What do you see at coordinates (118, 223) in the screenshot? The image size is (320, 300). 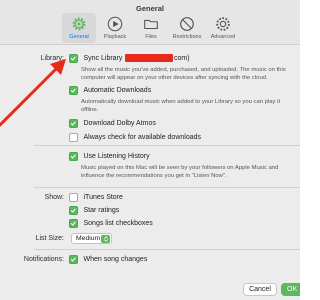 I see `songs-checkboxes-label: Songs list checkboxes` at bounding box center [118, 223].